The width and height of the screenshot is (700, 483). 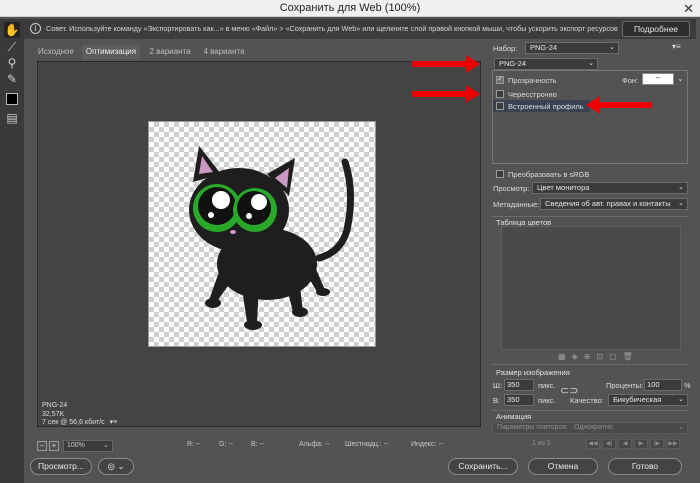 I want to click on file-format-select: PNG-24 ⌄, so click(x=546, y=64).